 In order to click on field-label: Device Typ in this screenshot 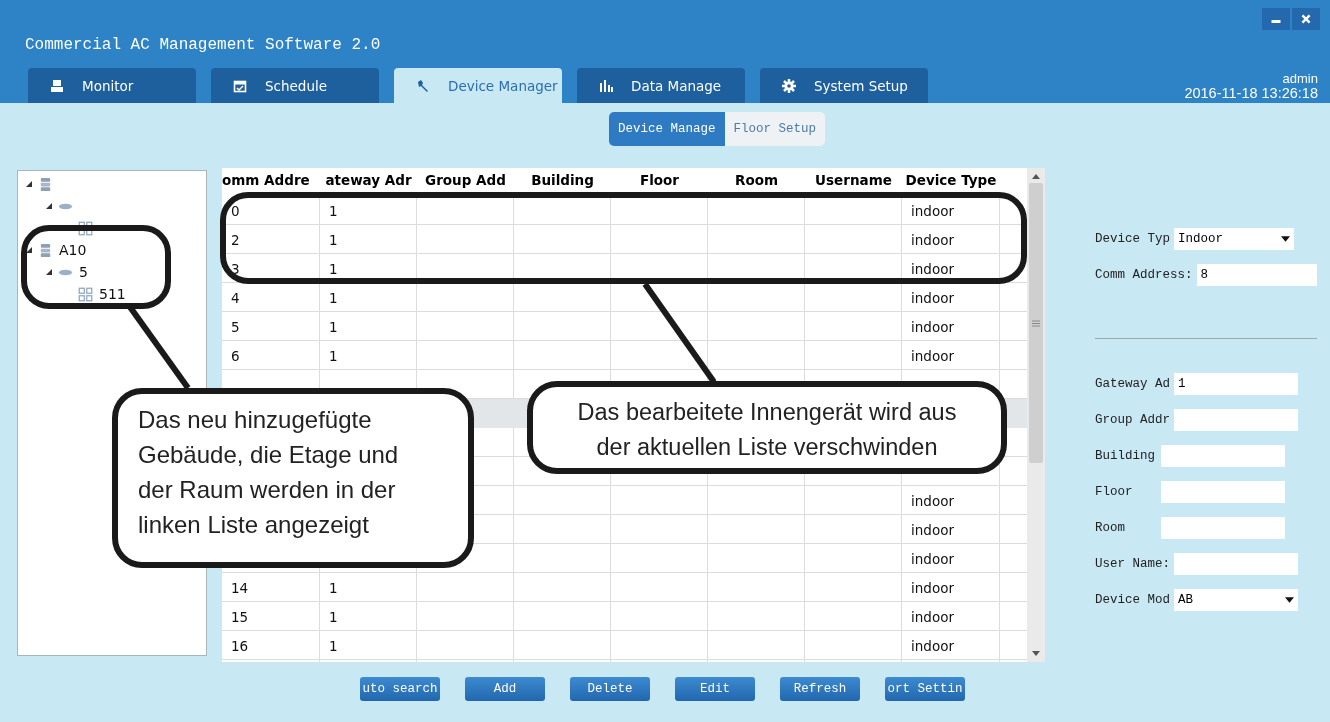, I will do `click(1132, 239)`.